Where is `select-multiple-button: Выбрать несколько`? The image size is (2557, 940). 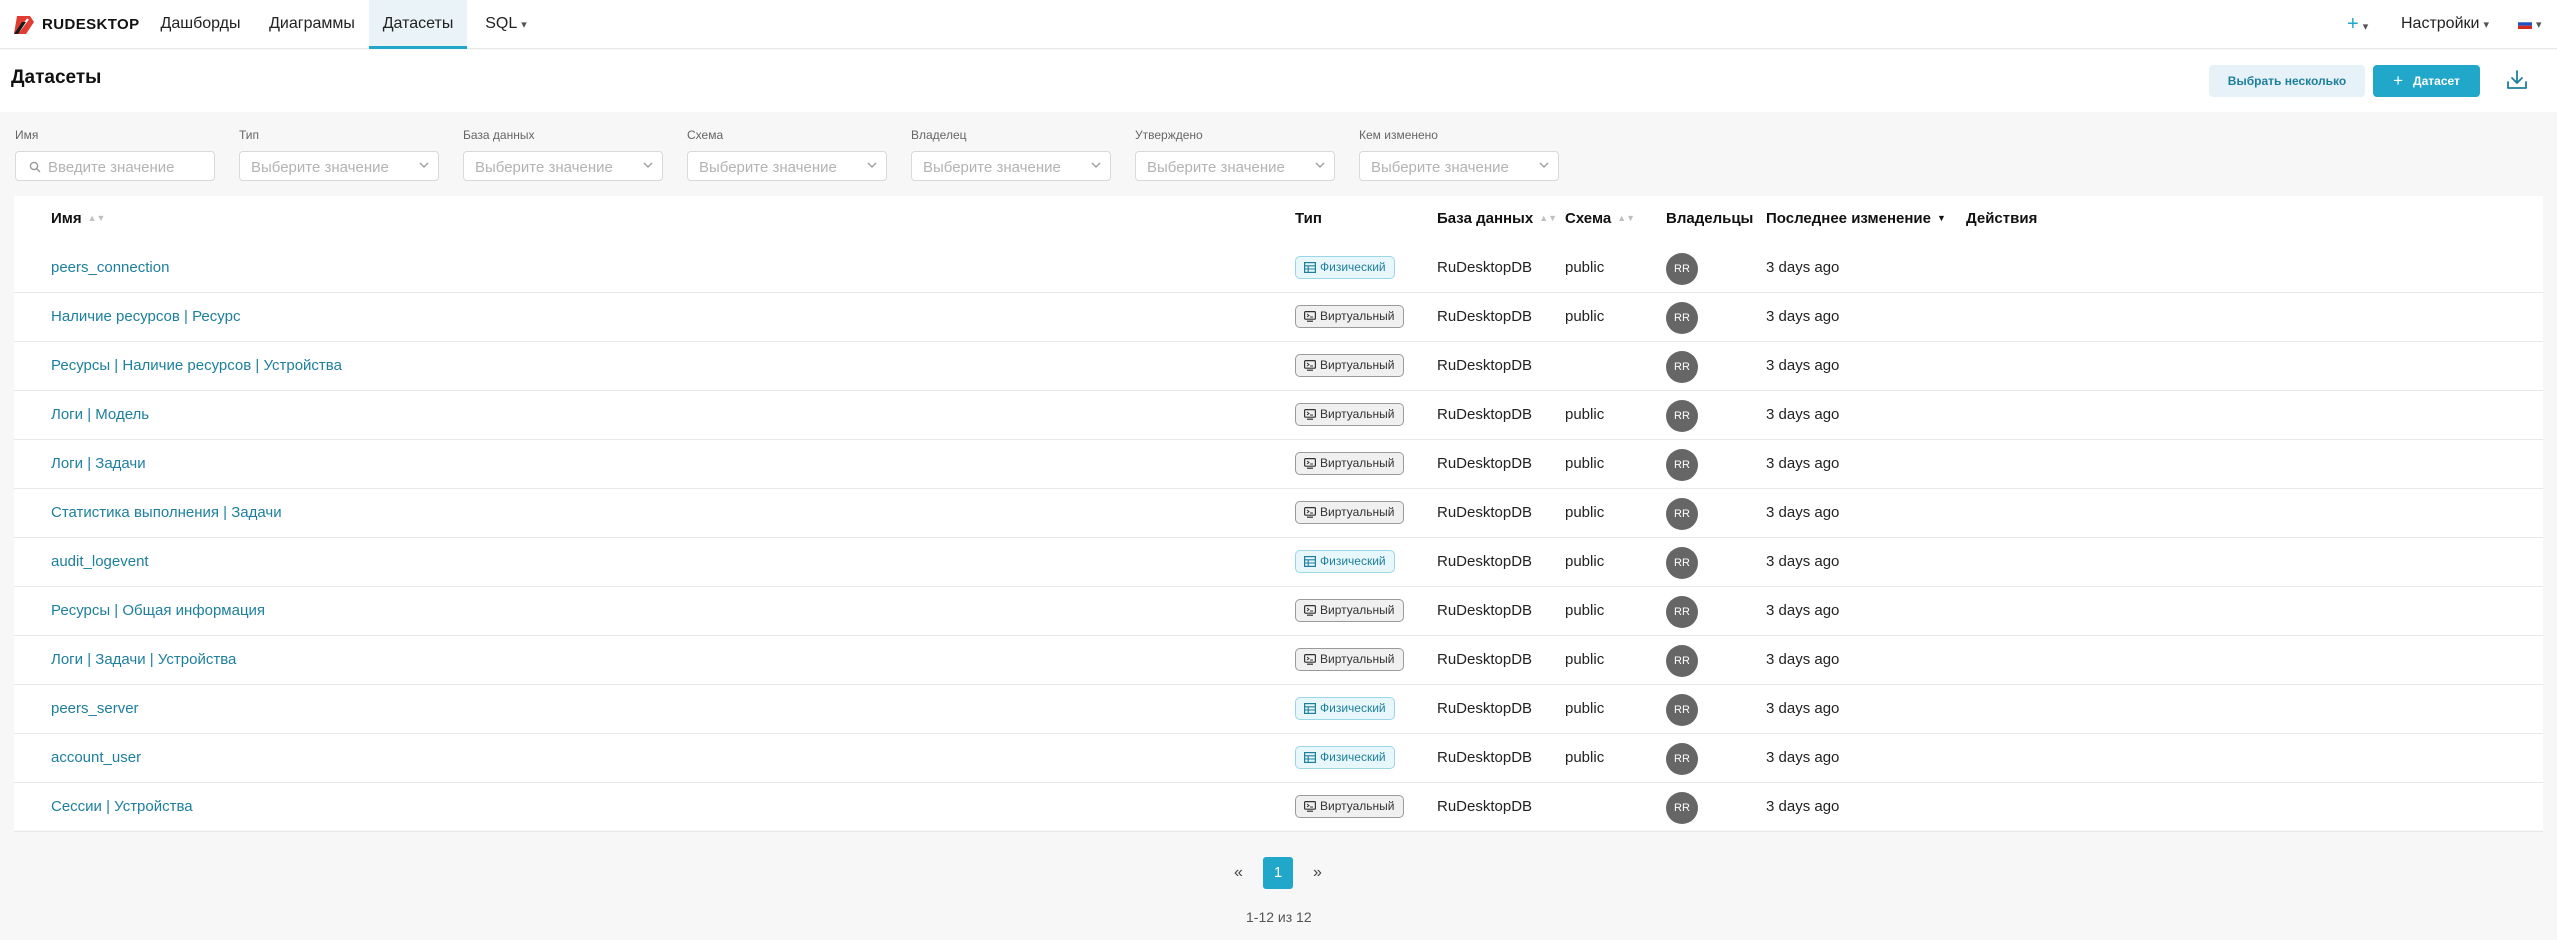
select-multiple-button: Выбрать несколько is located at coordinates (2287, 81).